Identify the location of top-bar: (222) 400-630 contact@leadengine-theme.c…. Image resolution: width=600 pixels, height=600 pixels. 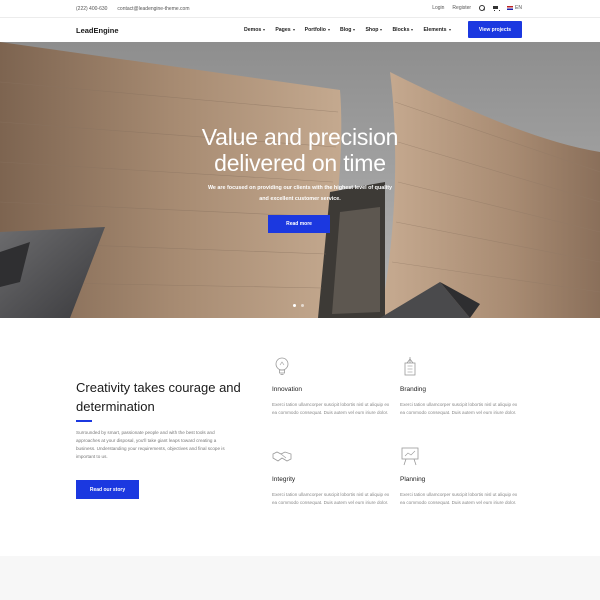
(300, 9).